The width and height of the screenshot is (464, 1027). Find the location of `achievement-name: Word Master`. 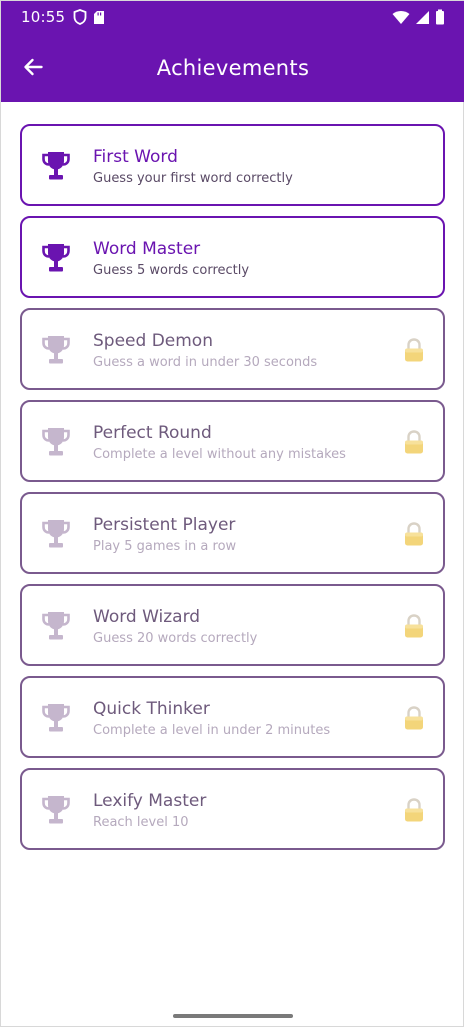

achievement-name: Word Master is located at coordinates (147, 249).